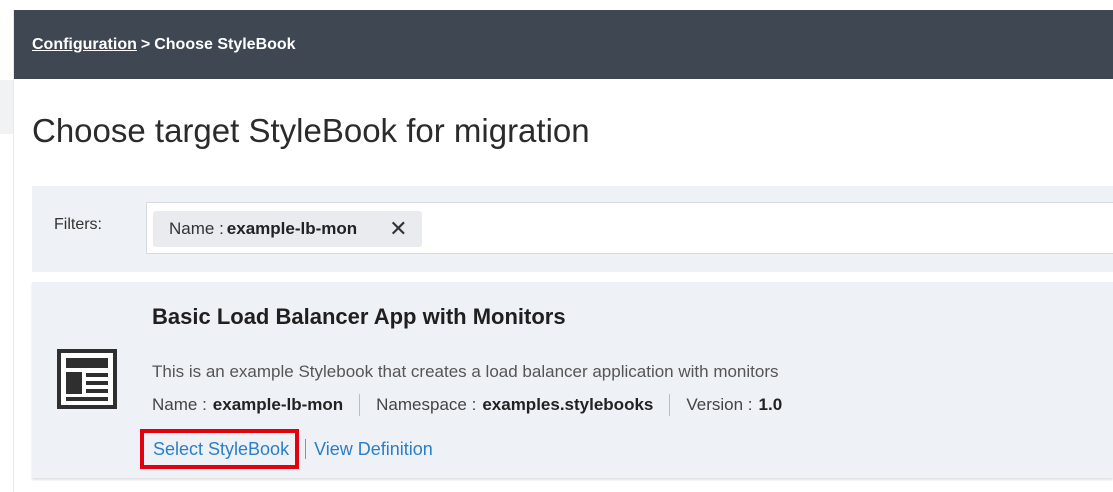 The width and height of the screenshot is (1113, 492). I want to click on filter-chip: Name : example-lb-mon ✕, so click(287, 229).